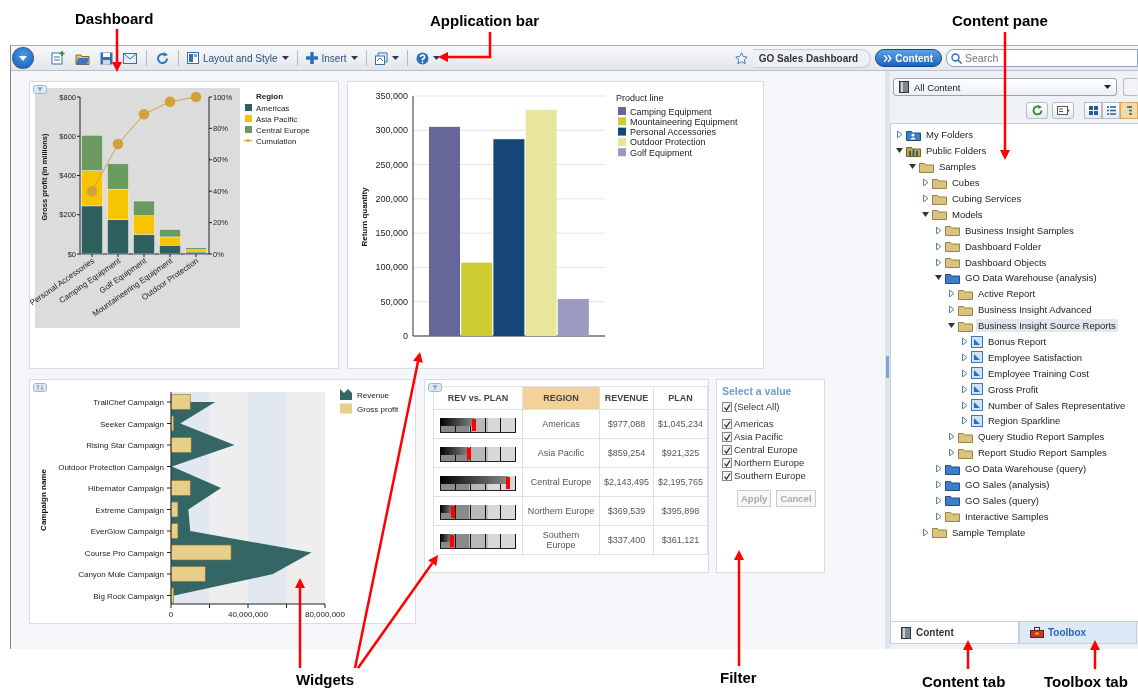  Describe the element at coordinates (680, 424) in the screenshot. I see `table-cell: $1,045,234` at that location.